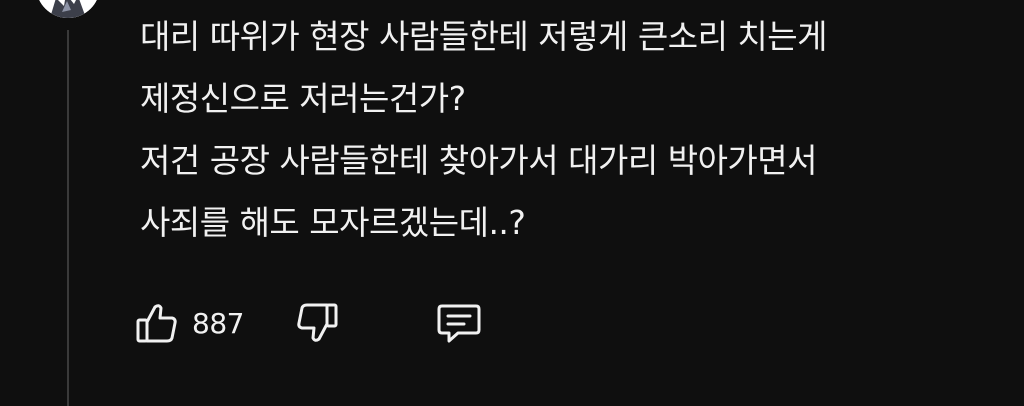 Image resolution: width=1024 pixels, height=406 pixels. I want to click on comment-line: 사죄를 해도 모자르겠는데..?, so click(333, 222).